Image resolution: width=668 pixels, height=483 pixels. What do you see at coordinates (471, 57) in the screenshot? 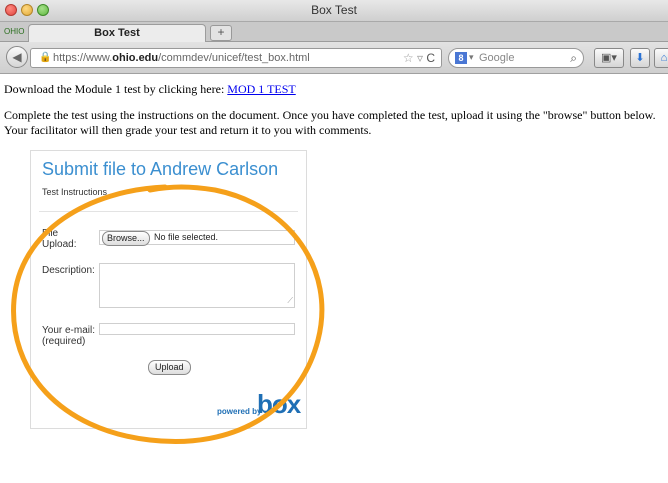
I see `search-engine-dropdown-icon: ▾` at bounding box center [471, 57].